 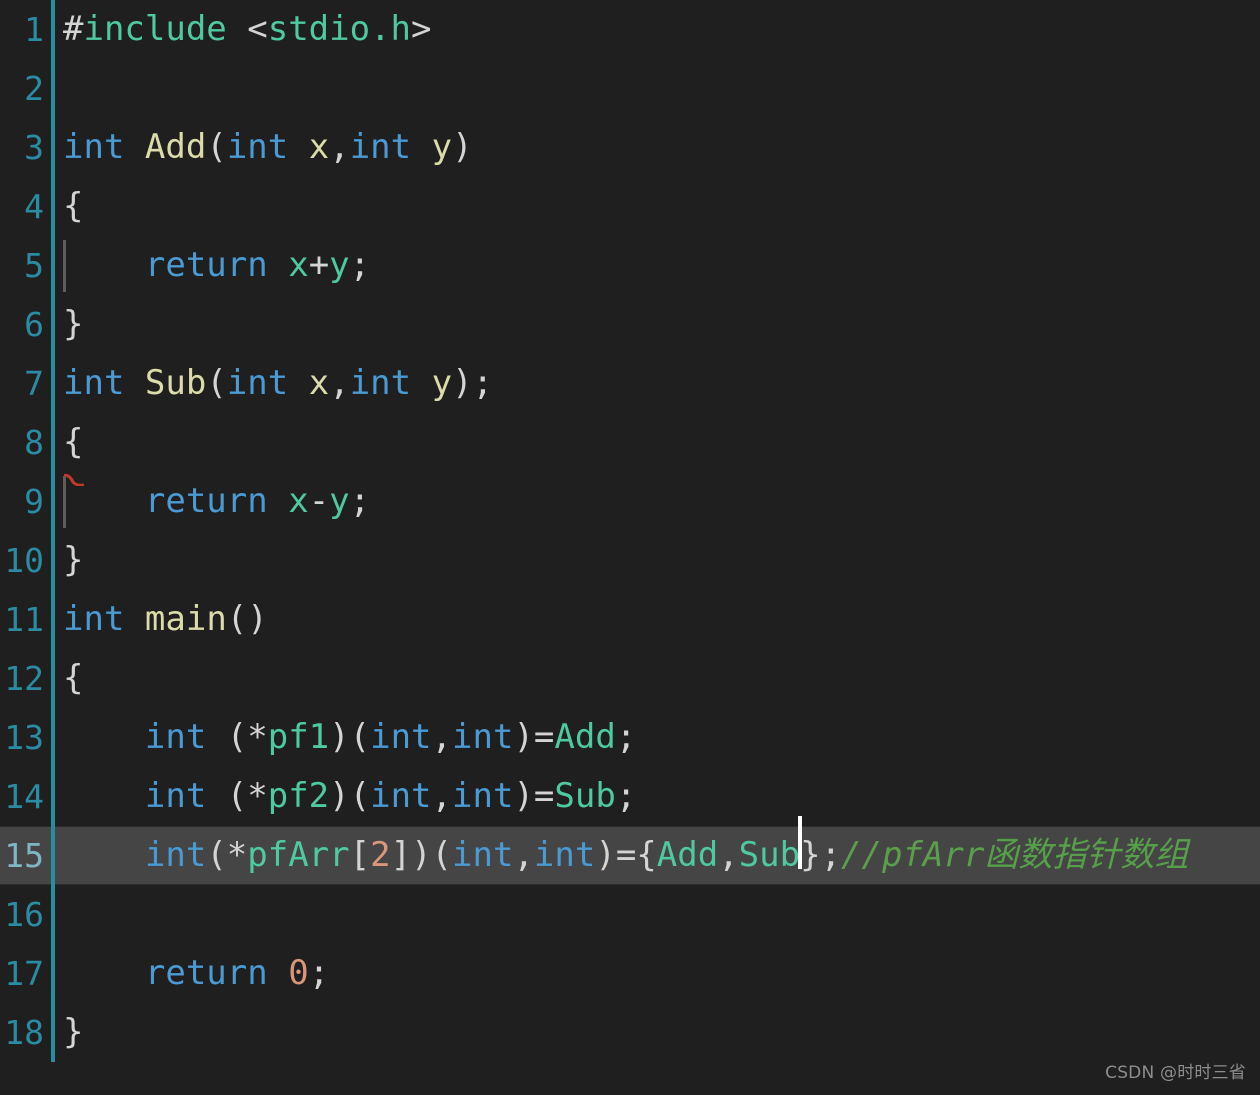 What do you see at coordinates (442, 383) in the screenshot?
I see `code-token: y` at bounding box center [442, 383].